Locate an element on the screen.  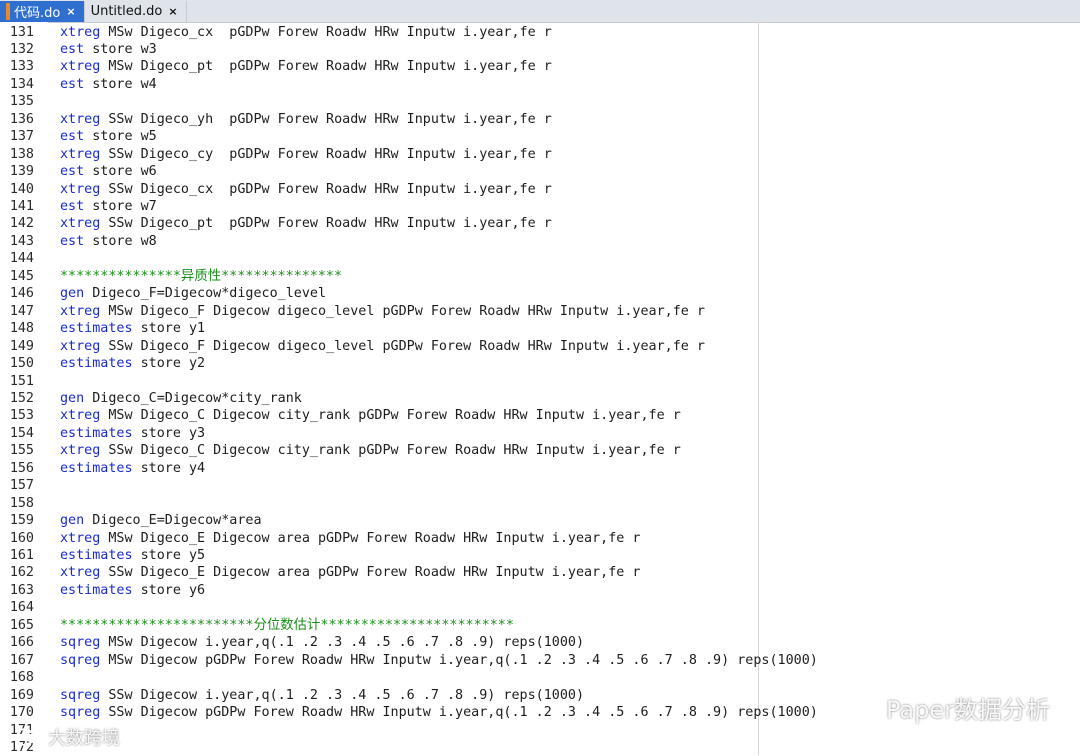
code-arguments: store y2 is located at coordinates (169, 364).